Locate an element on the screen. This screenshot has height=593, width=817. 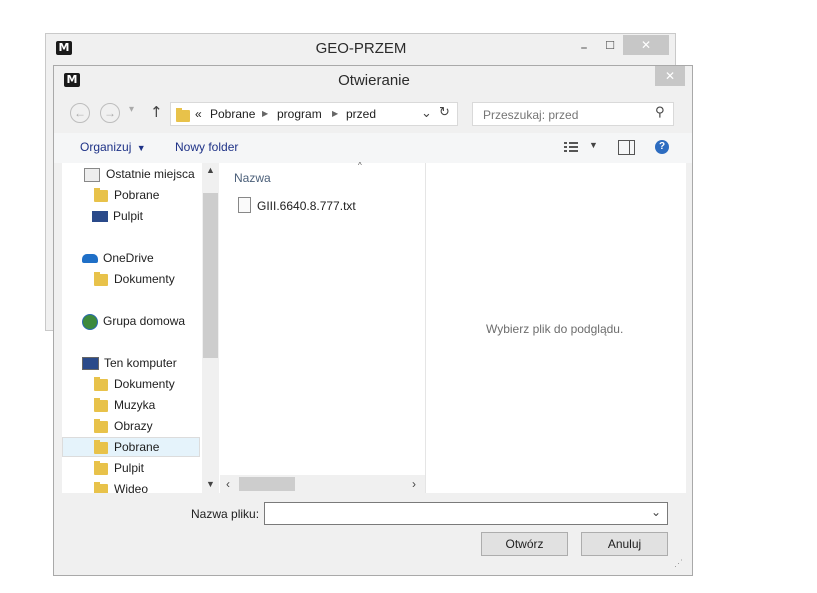
view-list-icon is located at coordinates (571, 147).